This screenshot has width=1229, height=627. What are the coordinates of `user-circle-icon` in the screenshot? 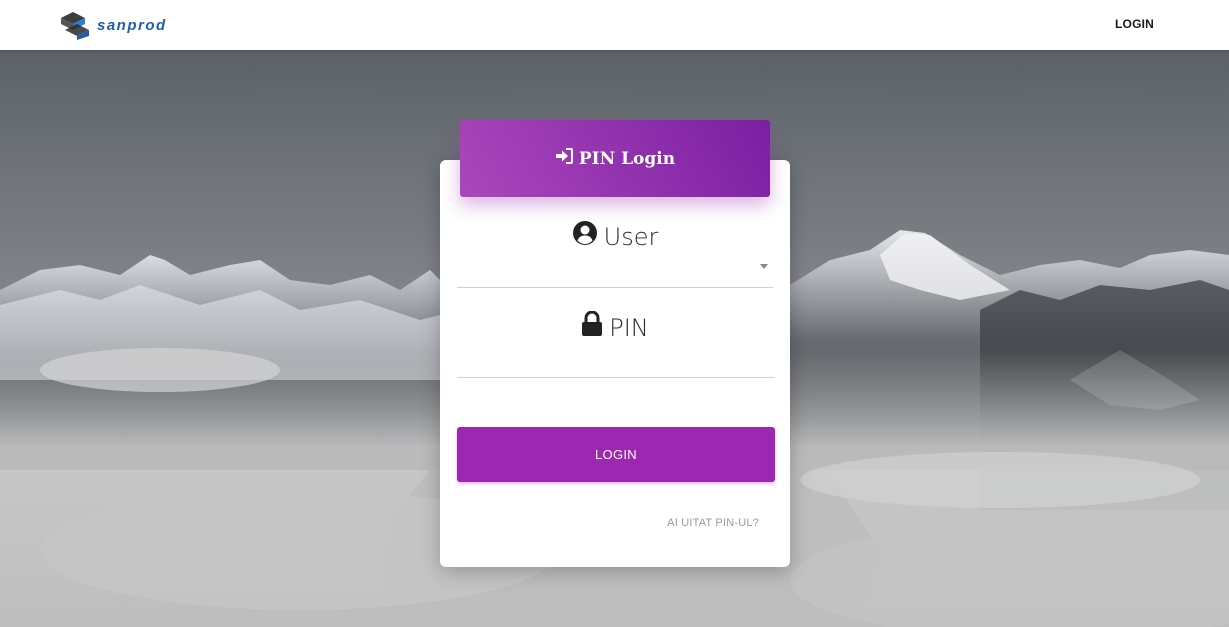 It's located at (585, 236).